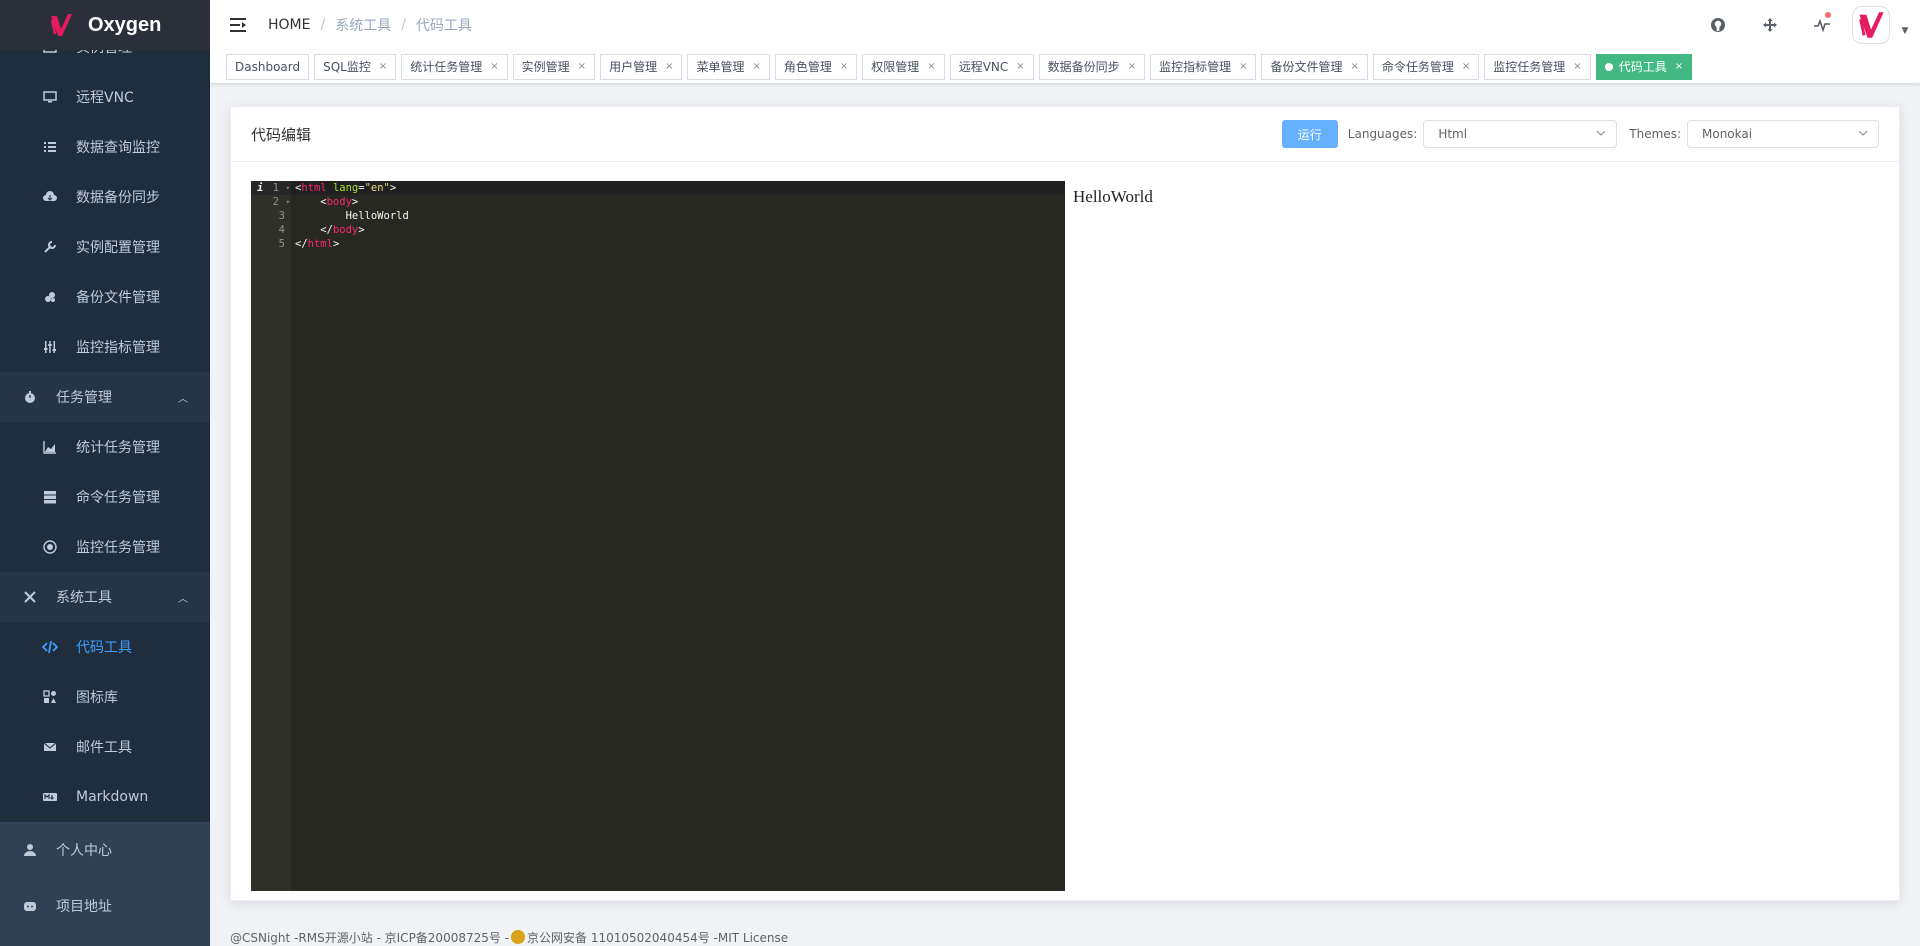  I want to click on tag-item: 代码工具 ×, so click(1644, 66).